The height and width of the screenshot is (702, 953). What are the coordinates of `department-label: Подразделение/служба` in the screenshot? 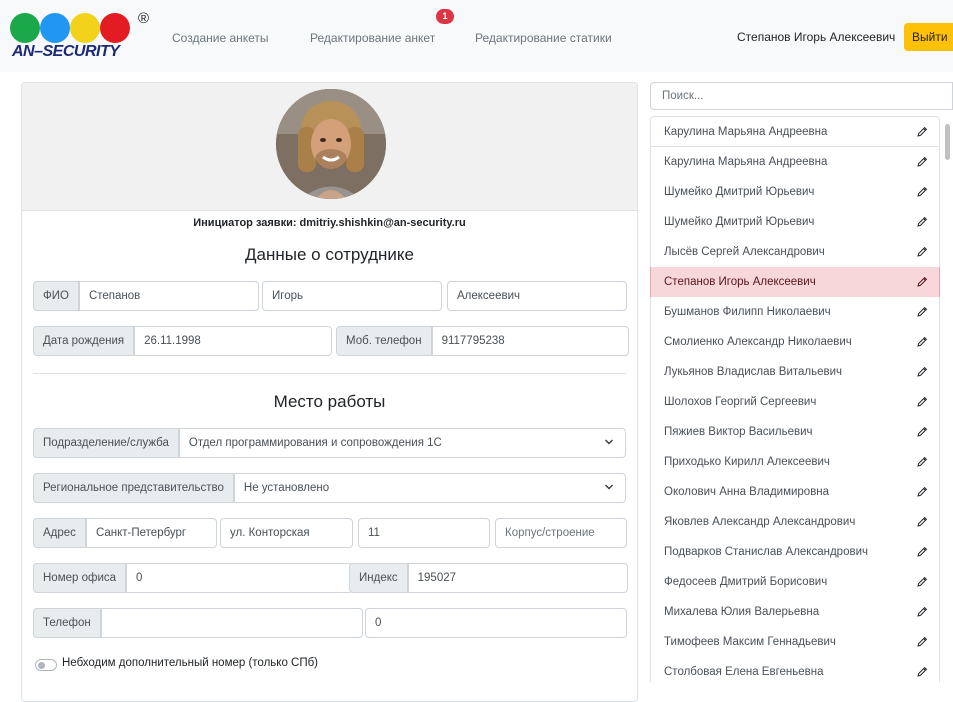 It's located at (106, 443).